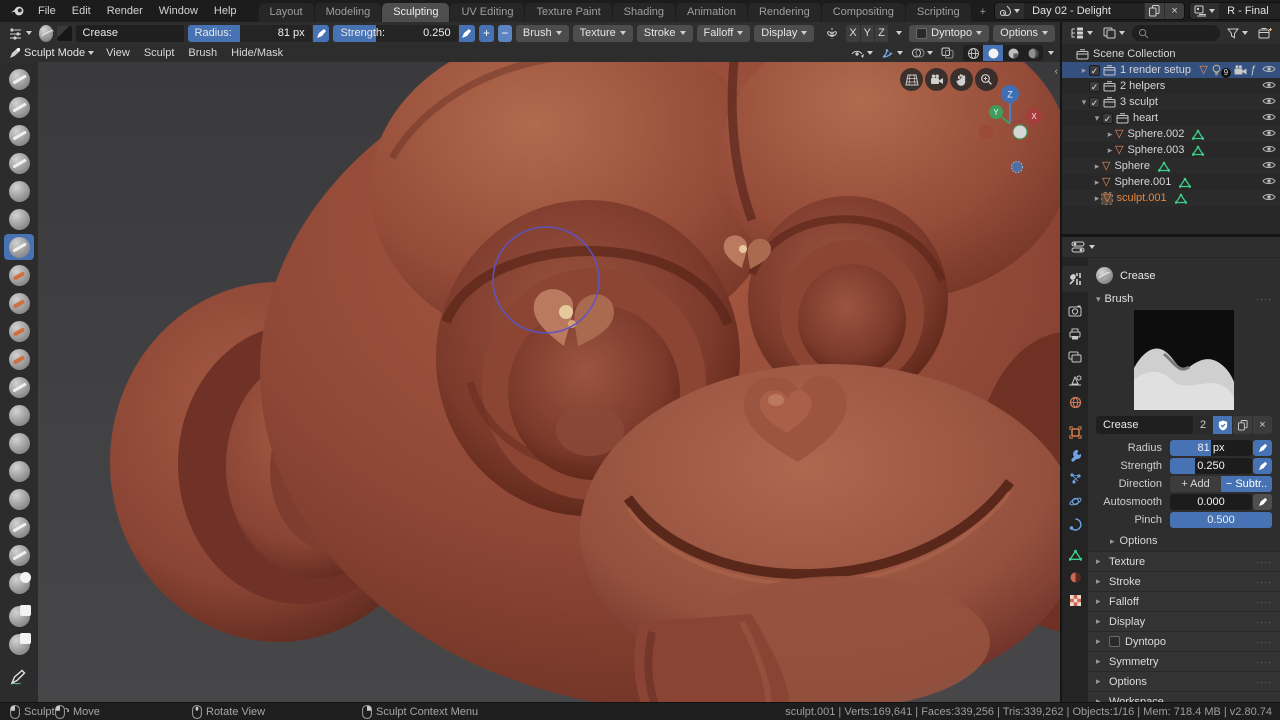 This screenshot has width=1280, height=720. What do you see at coordinates (1024, 33) in the screenshot?
I see `options-dropdown: Options` at bounding box center [1024, 33].